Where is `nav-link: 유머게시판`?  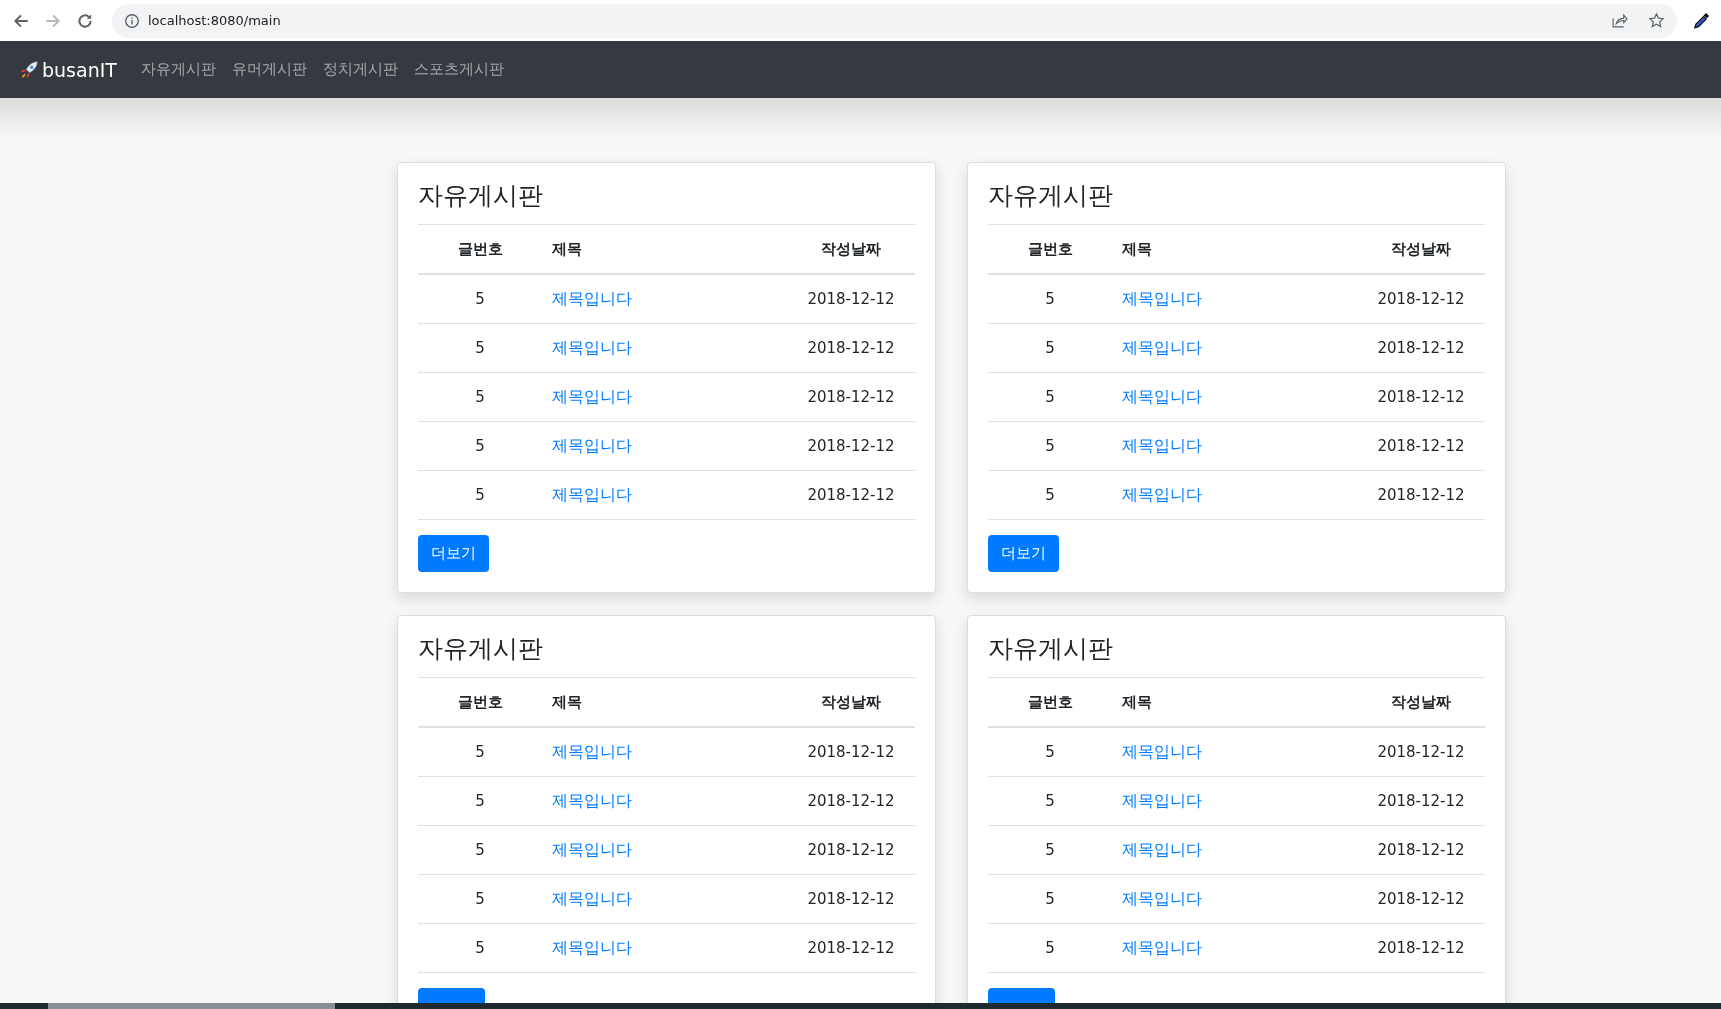 nav-link: 유머게시판 is located at coordinates (269, 69).